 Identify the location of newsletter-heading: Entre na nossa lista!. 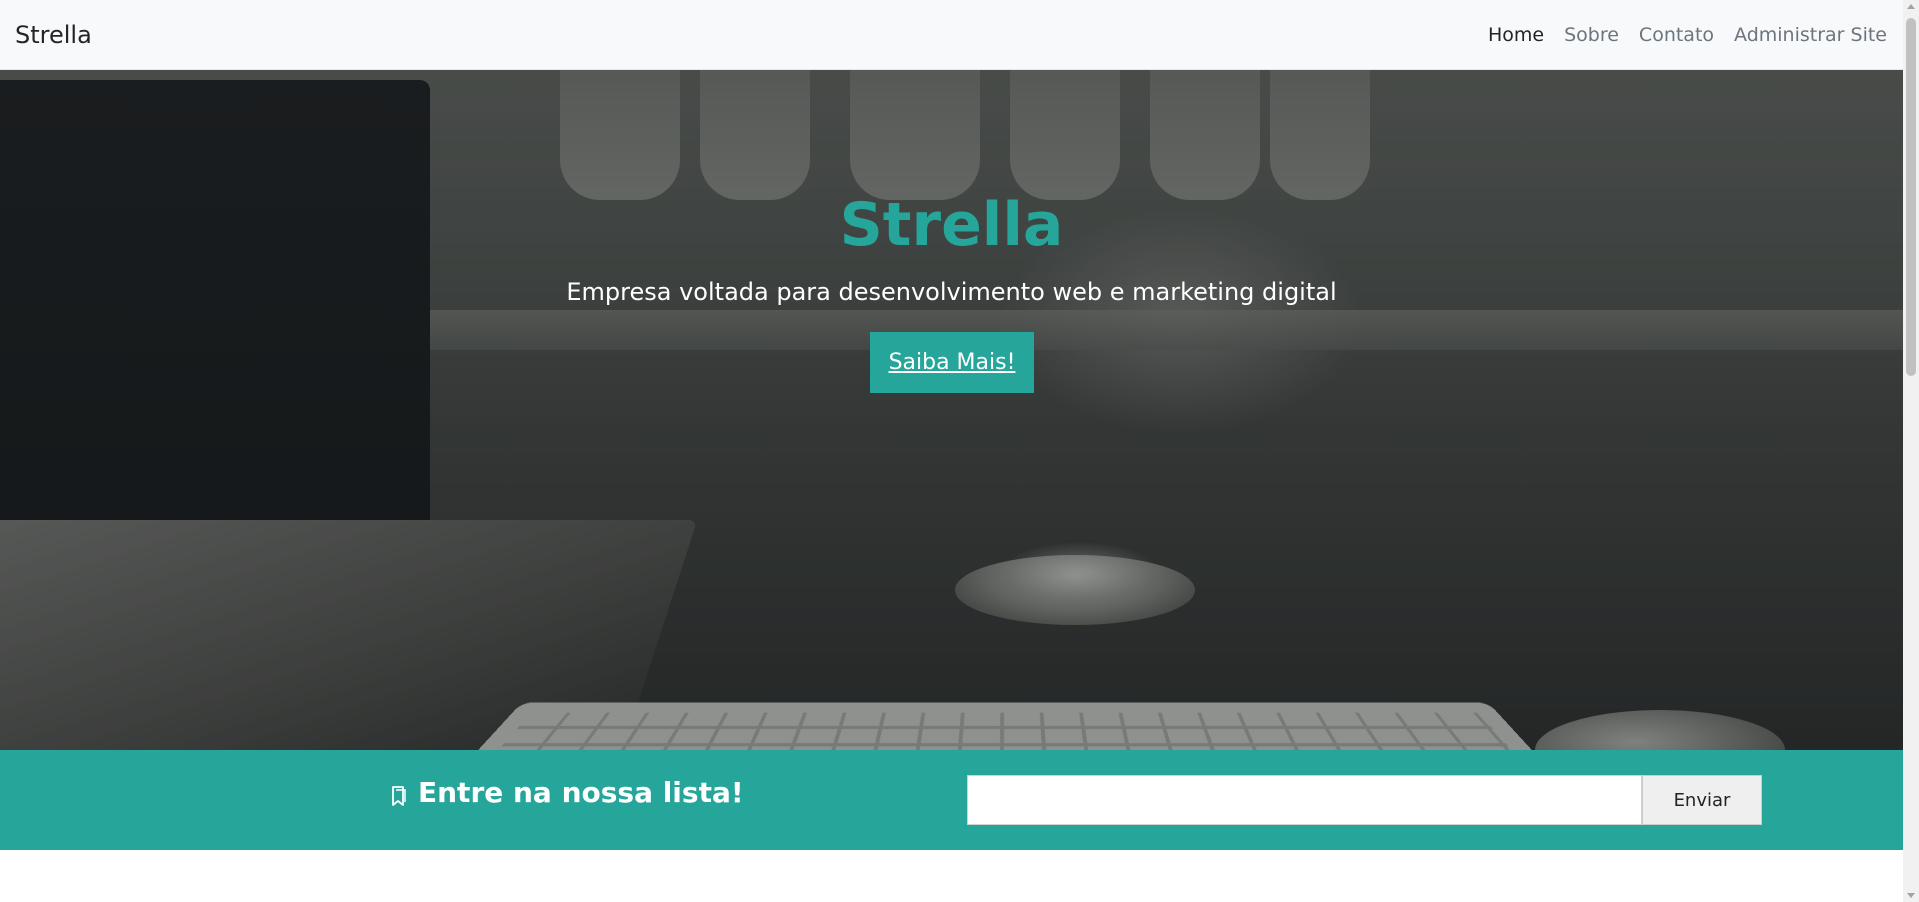
(567, 792).